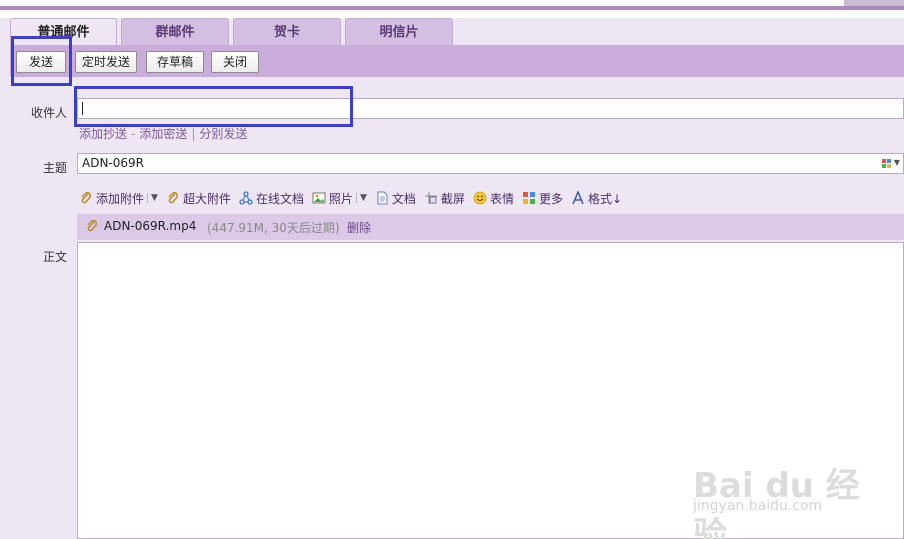 The height and width of the screenshot is (539, 904). I want to click on scheduled-send-button: 定时发送, so click(106, 62).